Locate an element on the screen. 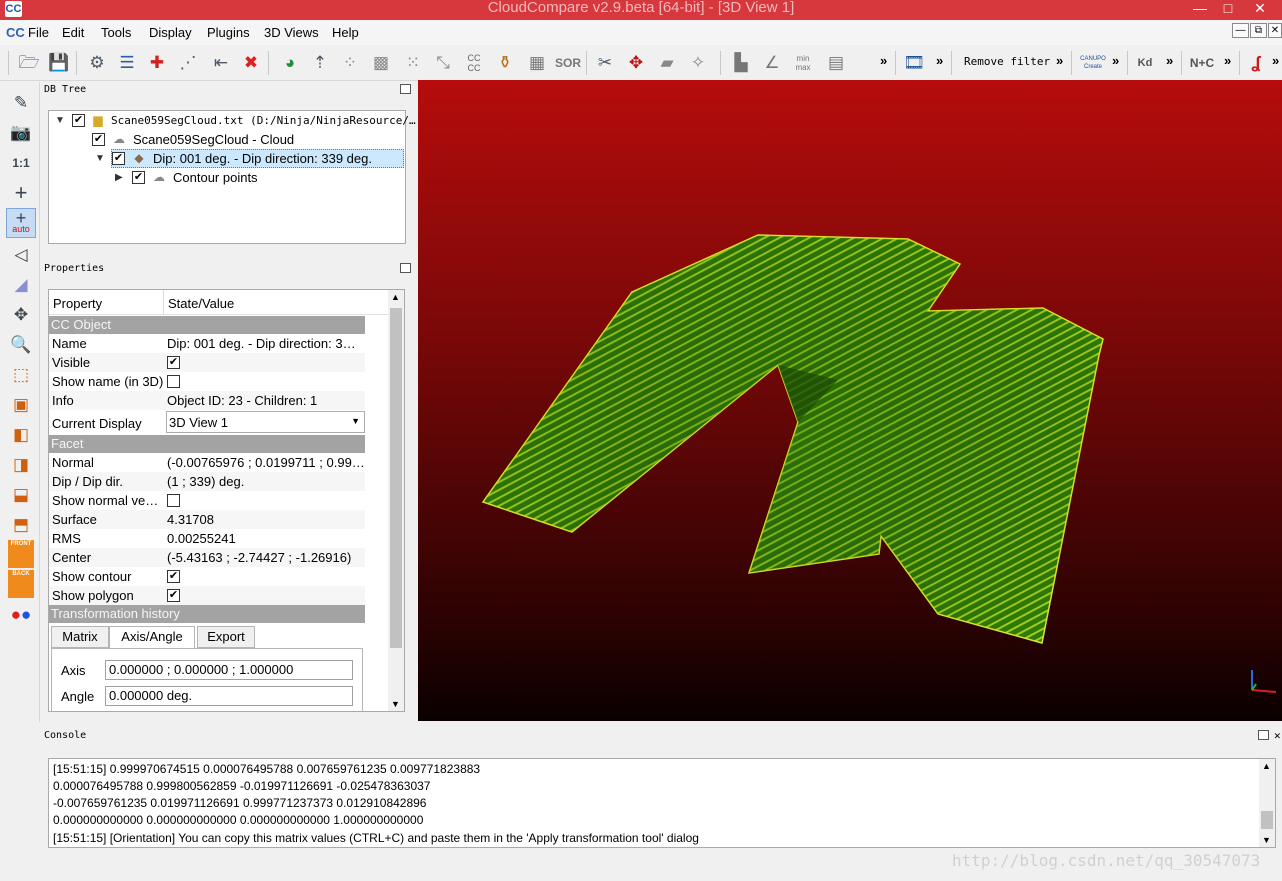  crop-icon: ⇤ is located at coordinates (221, 63).